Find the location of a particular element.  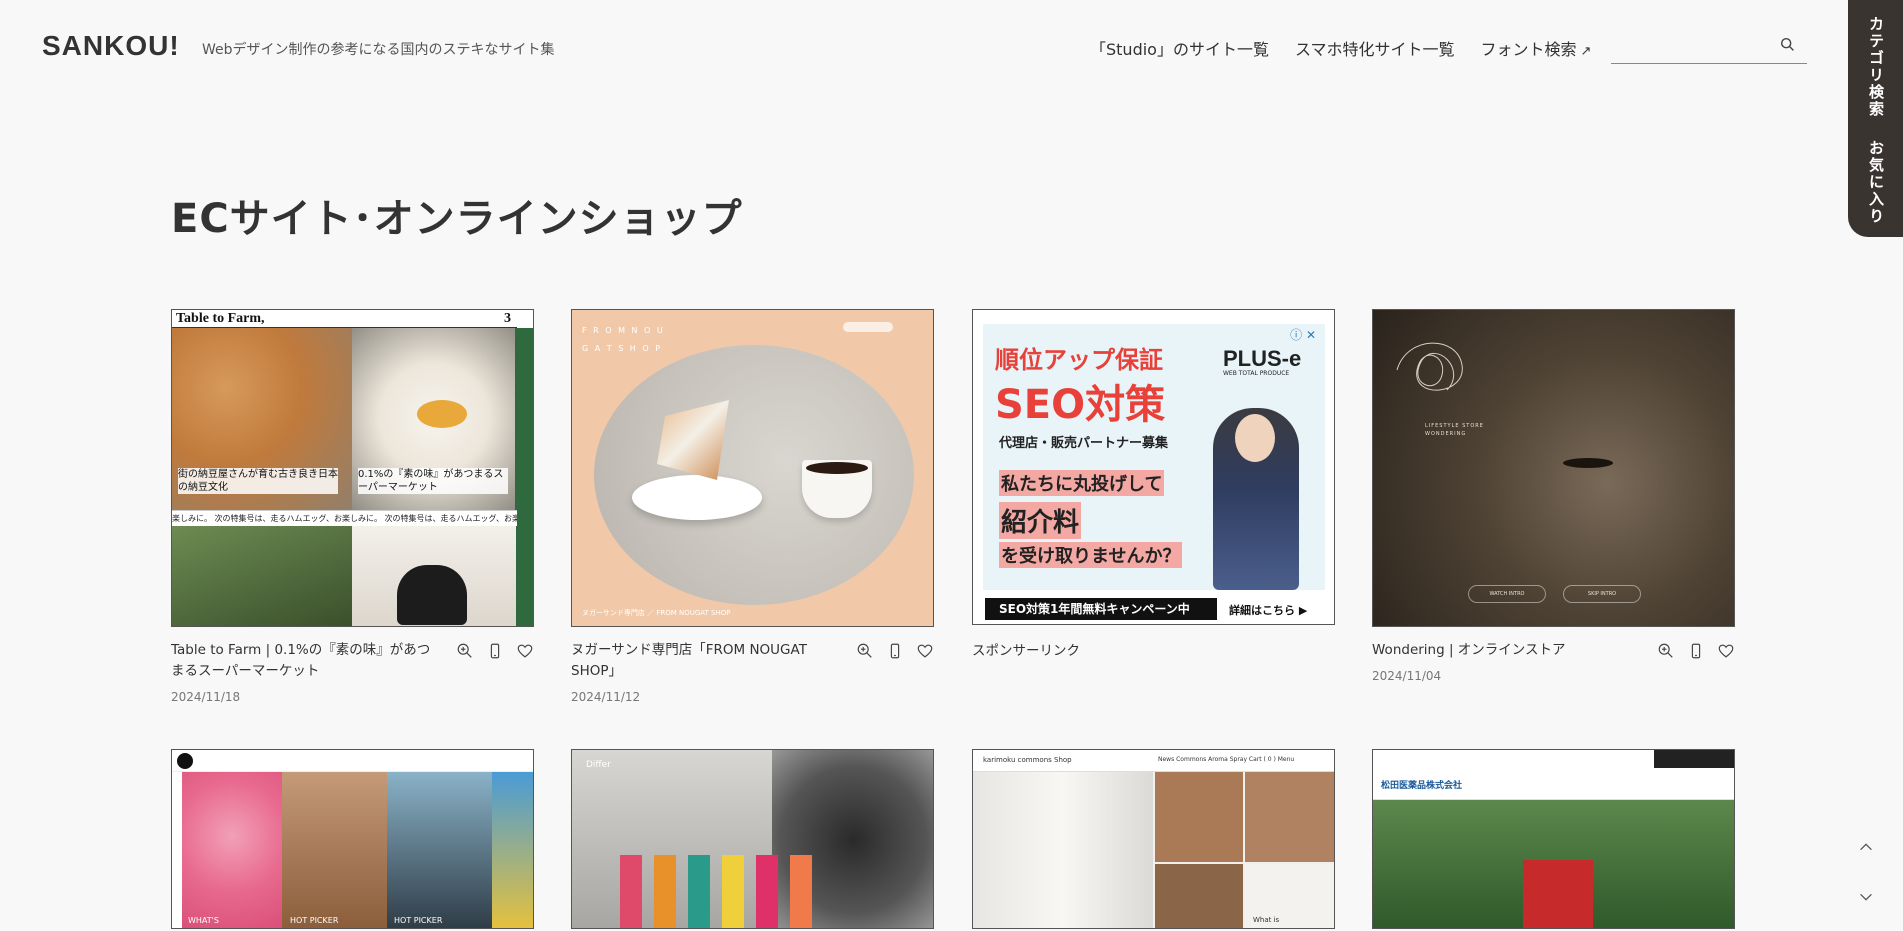

site-logo: SANKOU! is located at coordinates (111, 46).